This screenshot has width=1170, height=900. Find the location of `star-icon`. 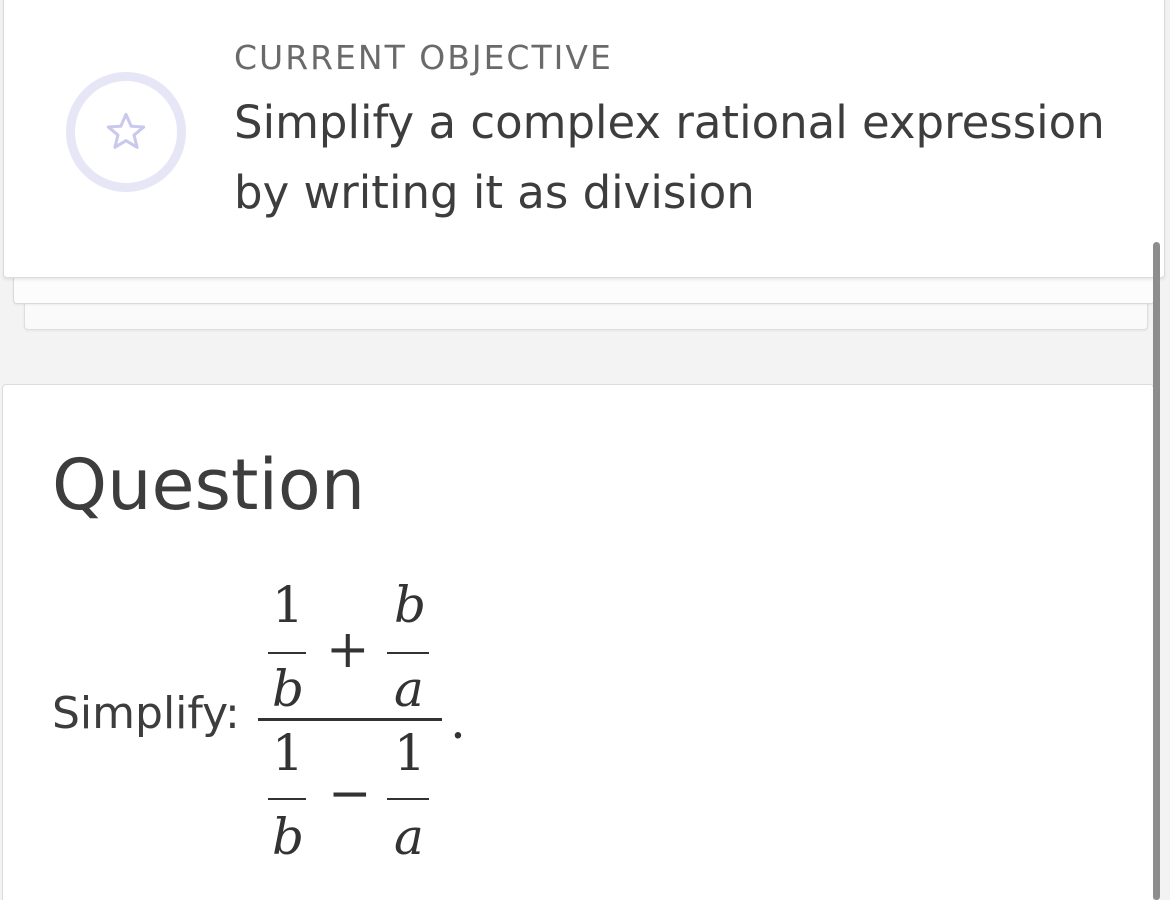

star-icon is located at coordinates (126, 130).